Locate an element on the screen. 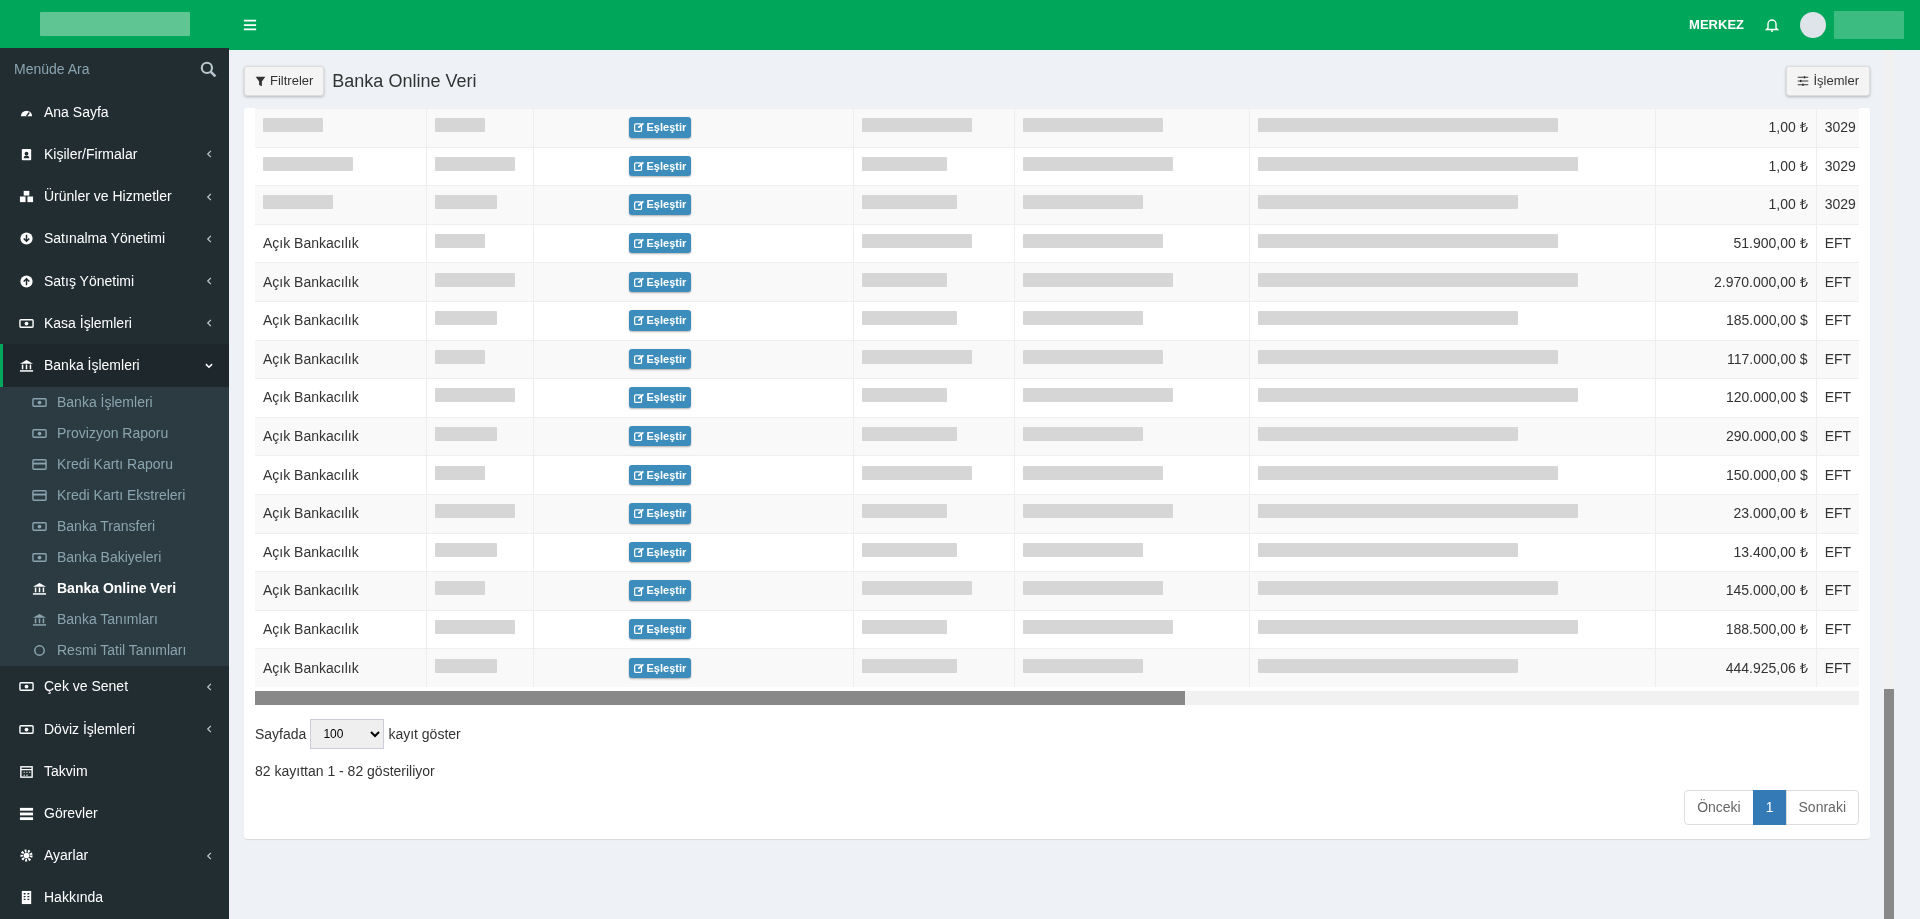 The image size is (1920, 919). submenu-item: Banka Online Veri is located at coordinates (114, 588).